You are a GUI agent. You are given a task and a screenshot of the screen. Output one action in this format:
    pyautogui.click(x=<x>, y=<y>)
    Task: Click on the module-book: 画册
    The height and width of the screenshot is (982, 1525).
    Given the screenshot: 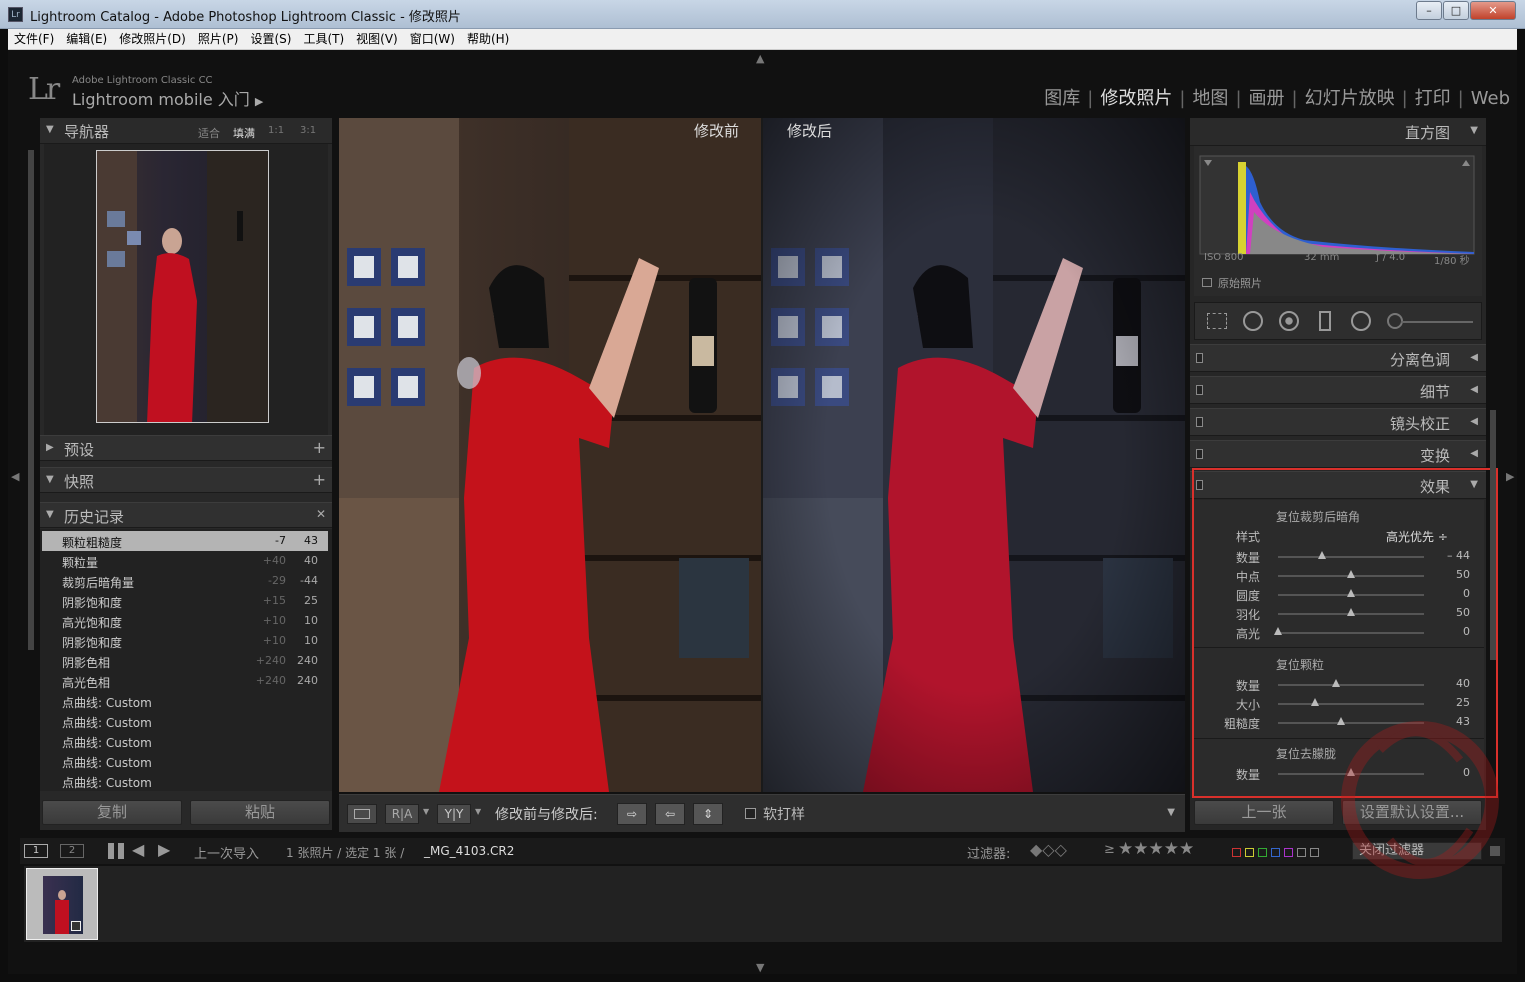 What is the action you would take?
    pyautogui.click(x=1267, y=98)
    